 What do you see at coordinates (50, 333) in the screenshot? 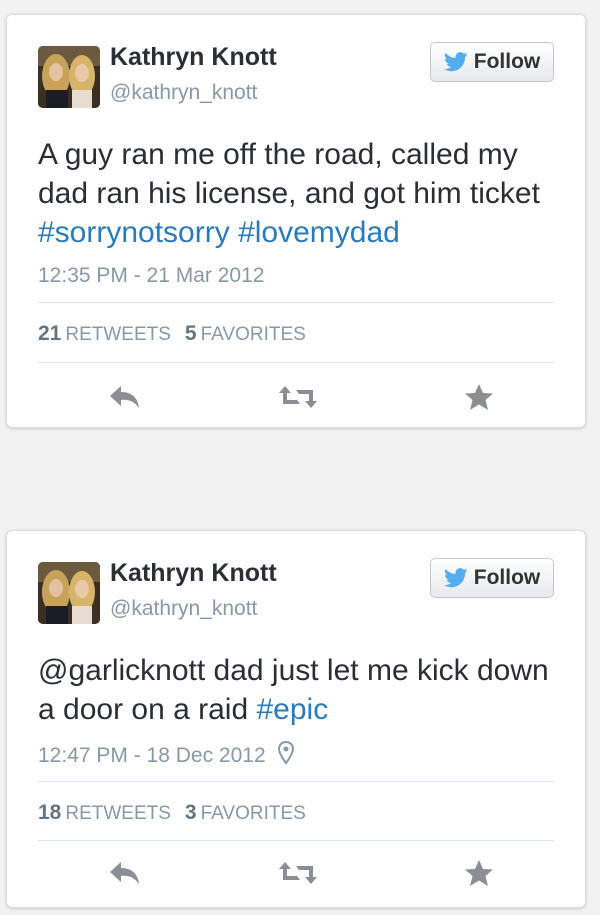
I see `retweet-count: 21` at bounding box center [50, 333].